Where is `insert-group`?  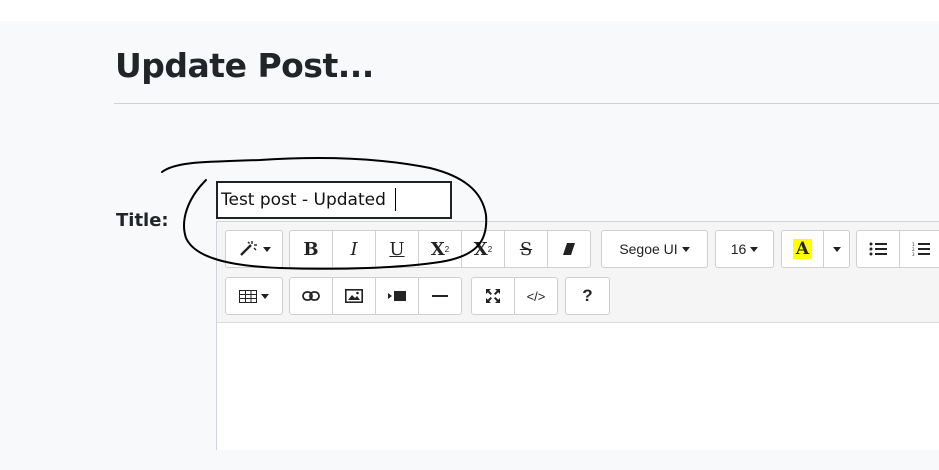 insert-group is located at coordinates (375, 296).